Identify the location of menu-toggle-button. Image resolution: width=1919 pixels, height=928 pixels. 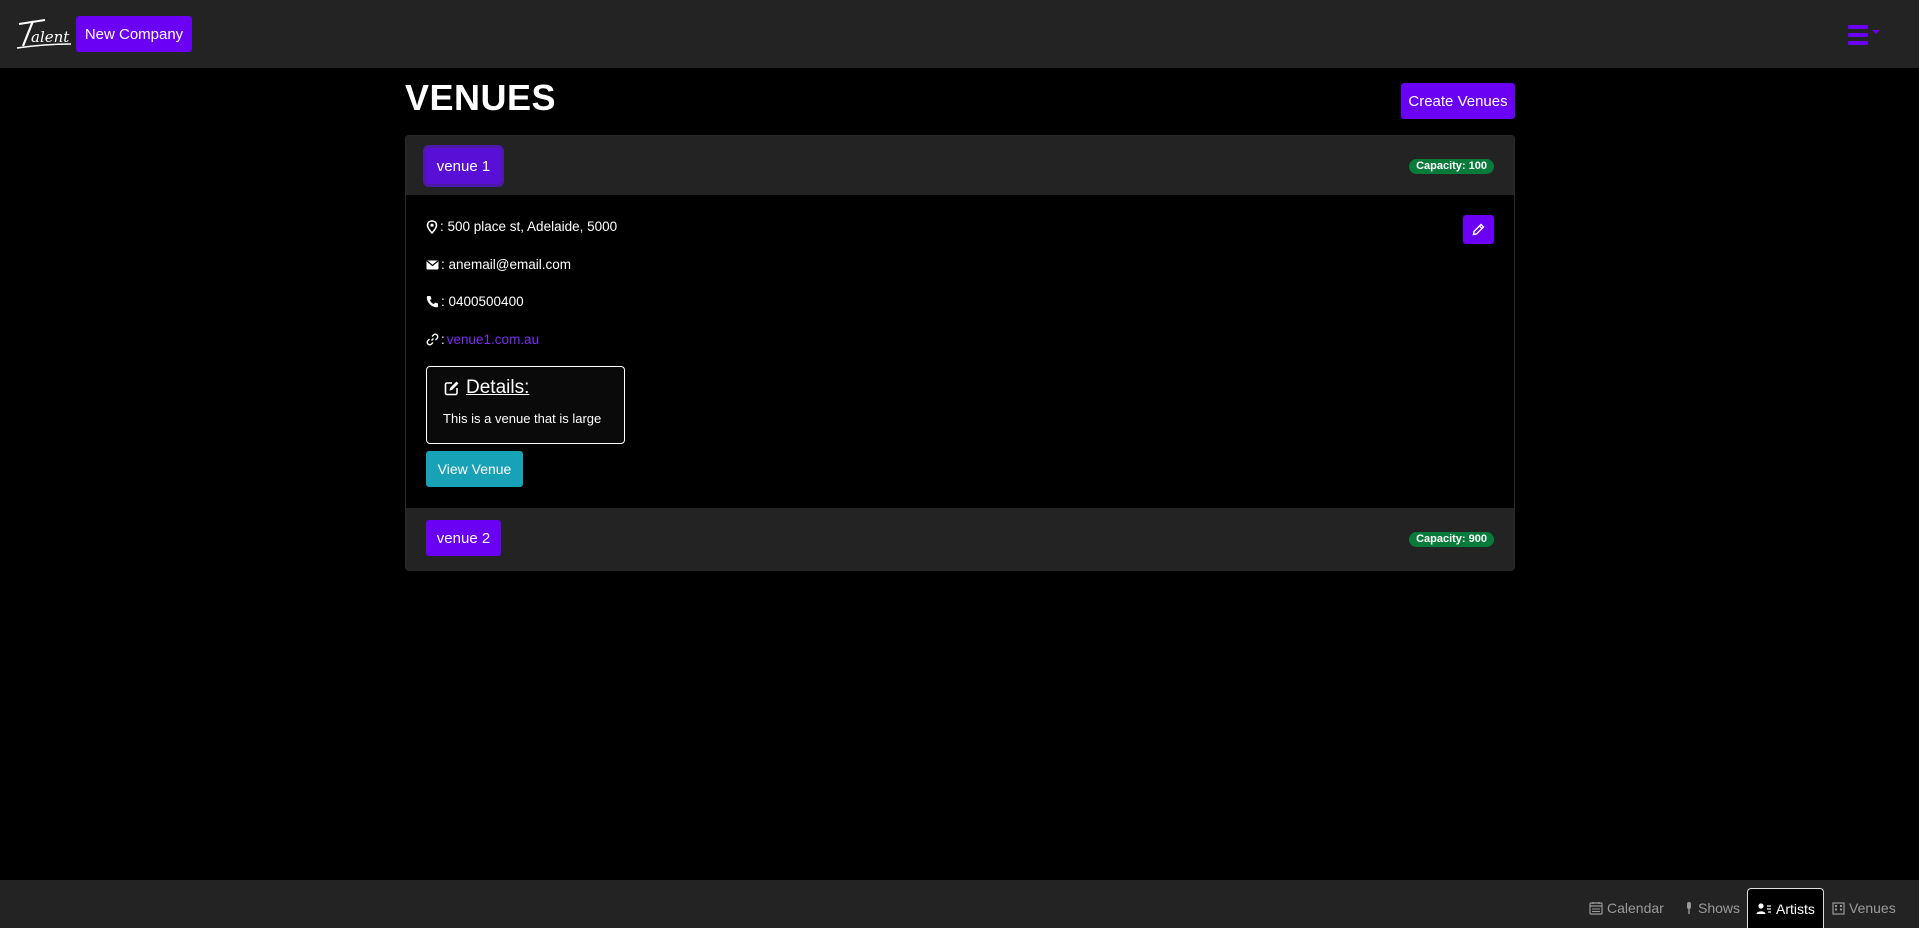
(1868, 35).